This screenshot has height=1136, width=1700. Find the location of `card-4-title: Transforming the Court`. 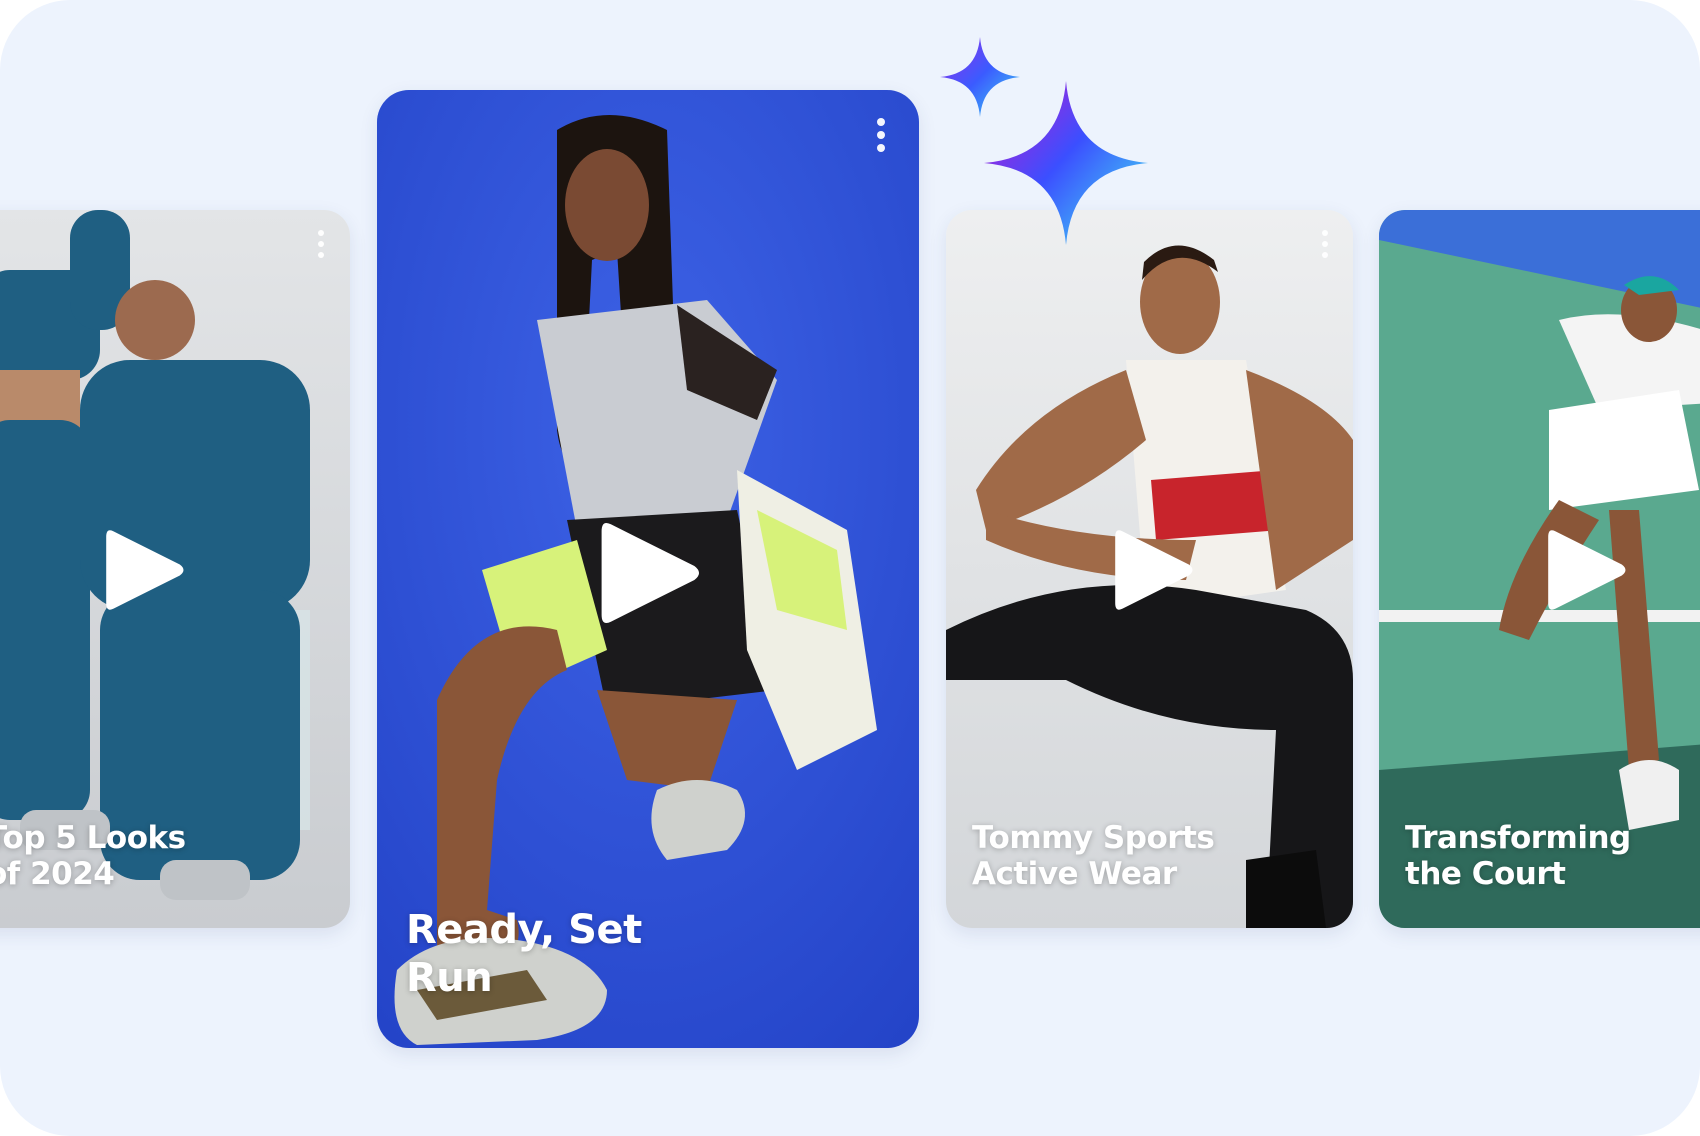

card-4-title: Transforming the Court is located at coordinates (1518, 856).